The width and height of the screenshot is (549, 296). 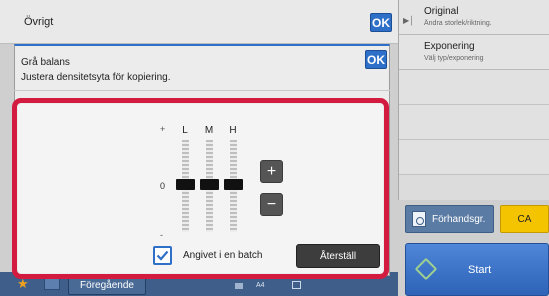 I want to click on decrease-button: −, so click(x=271, y=204).